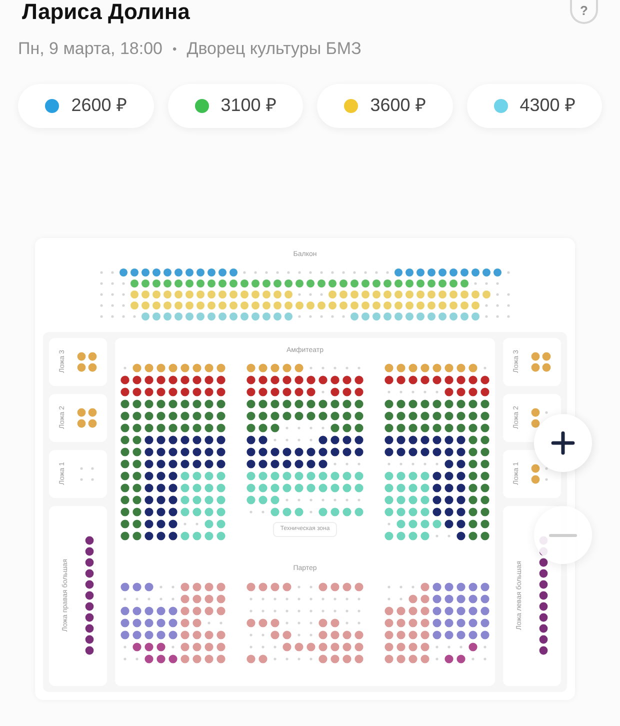 This screenshot has height=726, width=620. What do you see at coordinates (584, 12) in the screenshot?
I see `help-button: ?` at bounding box center [584, 12].